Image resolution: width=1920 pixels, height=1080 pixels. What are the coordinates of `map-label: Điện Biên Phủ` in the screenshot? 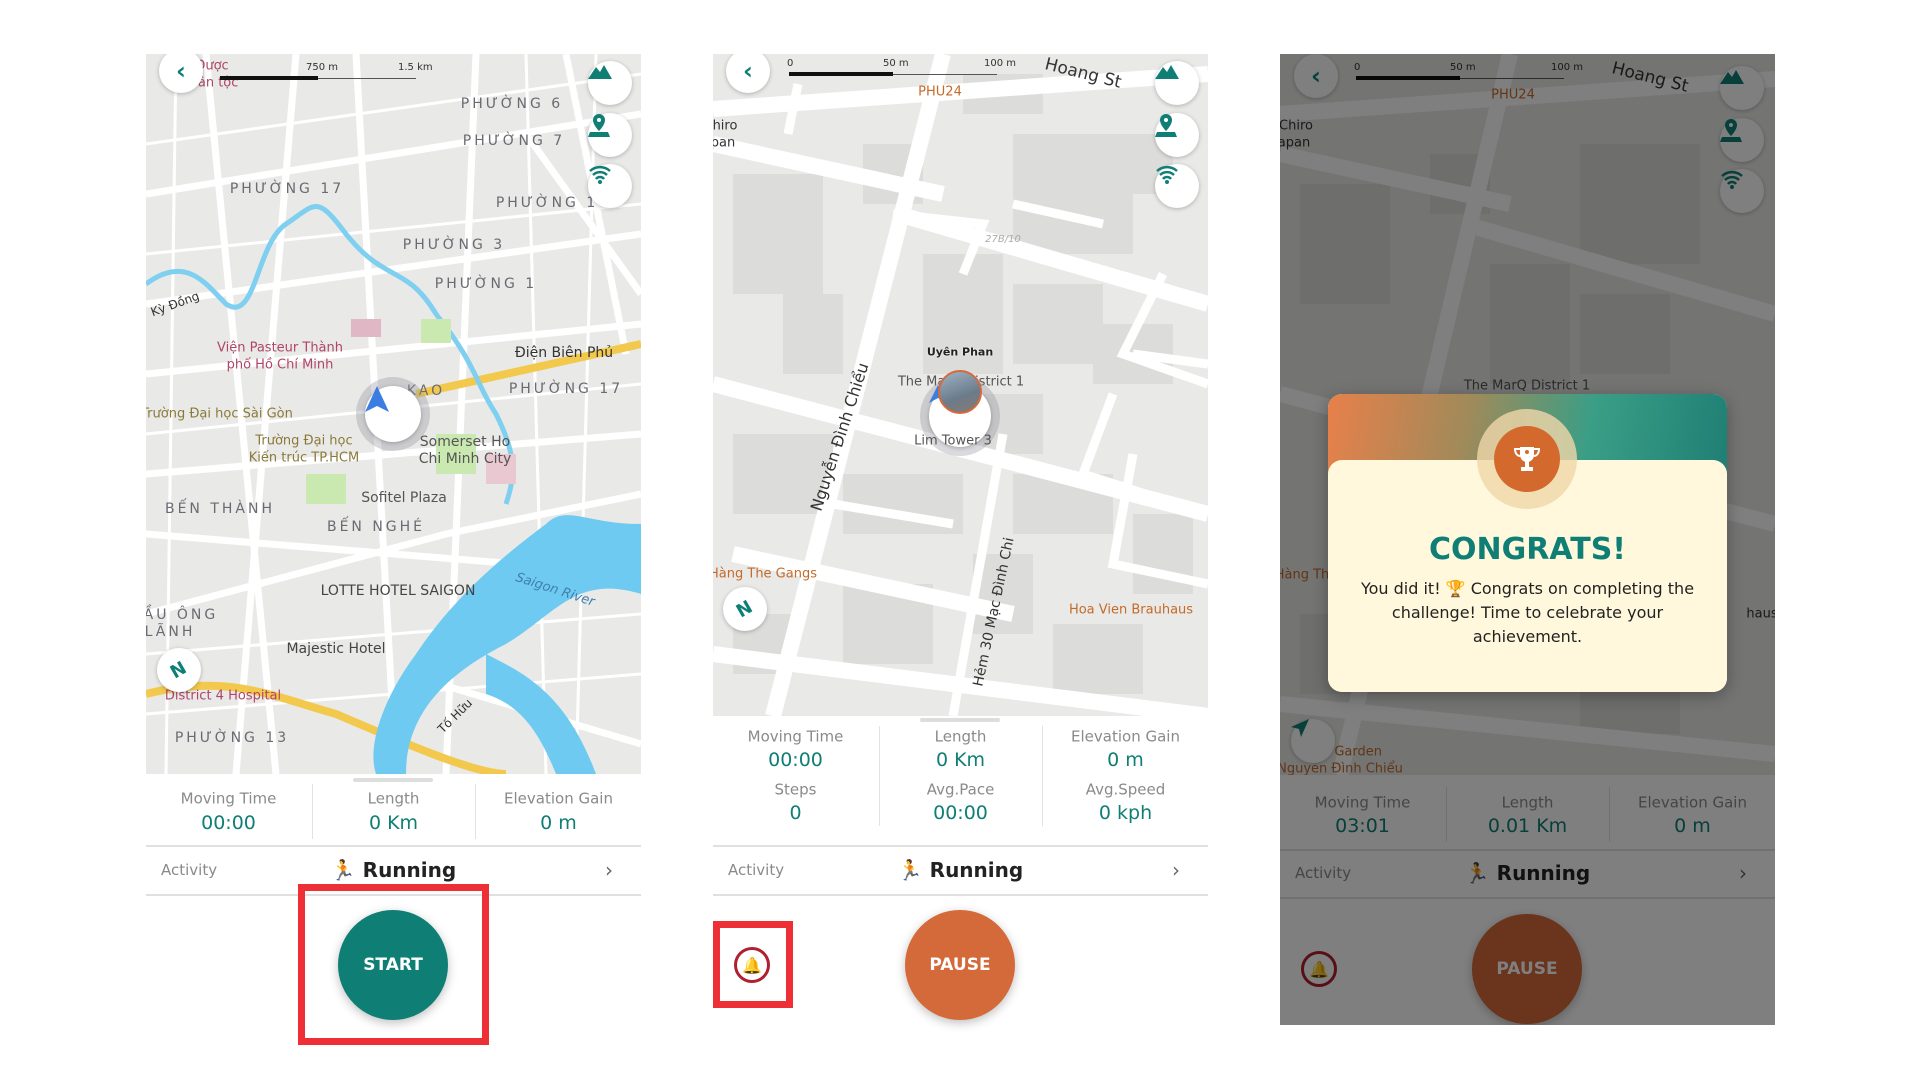 It's located at (564, 353).